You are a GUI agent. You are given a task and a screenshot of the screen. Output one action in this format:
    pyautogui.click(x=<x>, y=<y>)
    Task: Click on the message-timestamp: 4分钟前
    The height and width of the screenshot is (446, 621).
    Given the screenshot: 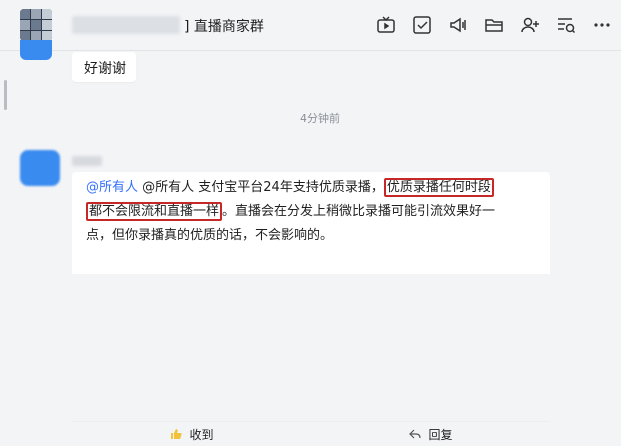 What is the action you would take?
    pyautogui.click(x=320, y=118)
    